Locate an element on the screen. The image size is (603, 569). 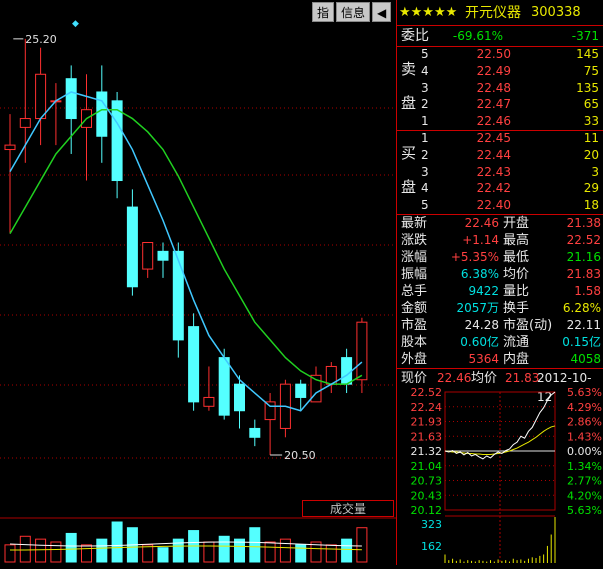
percent-tick: 5.63% is located at coordinates (584, 510).